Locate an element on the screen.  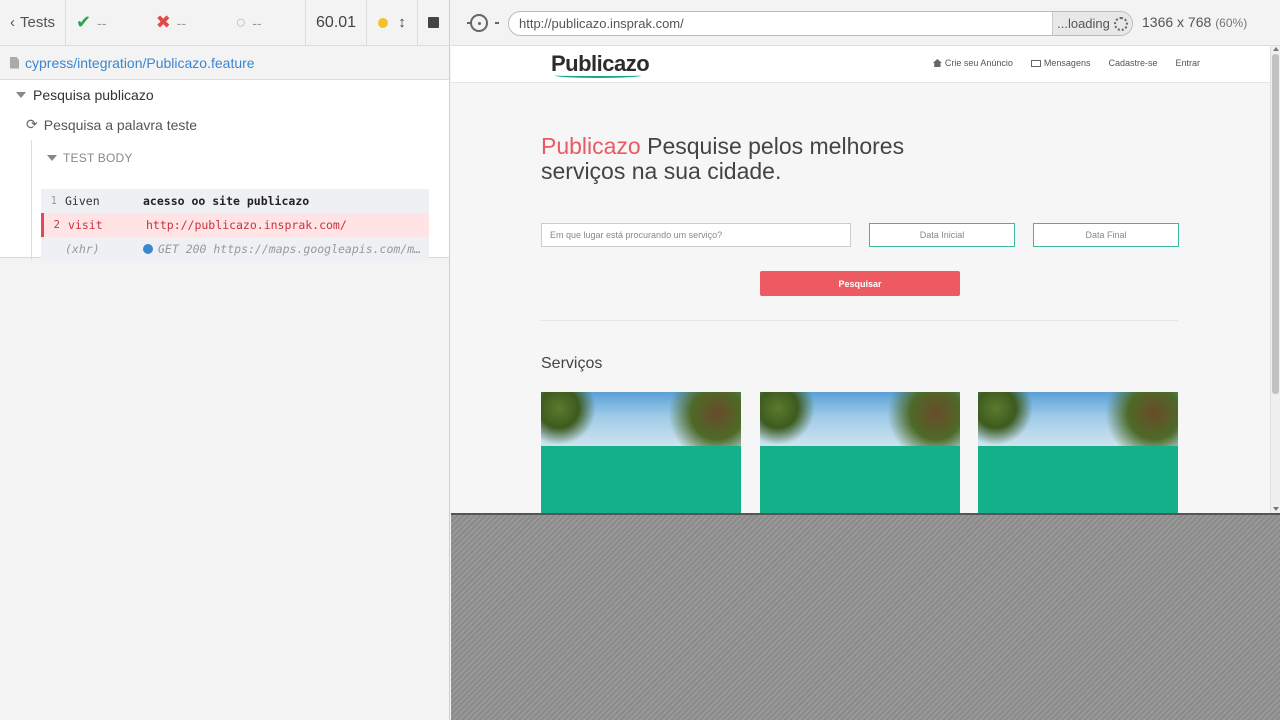
viewport-size: 1366 x 768 (60%) is located at coordinates (1194, 22).